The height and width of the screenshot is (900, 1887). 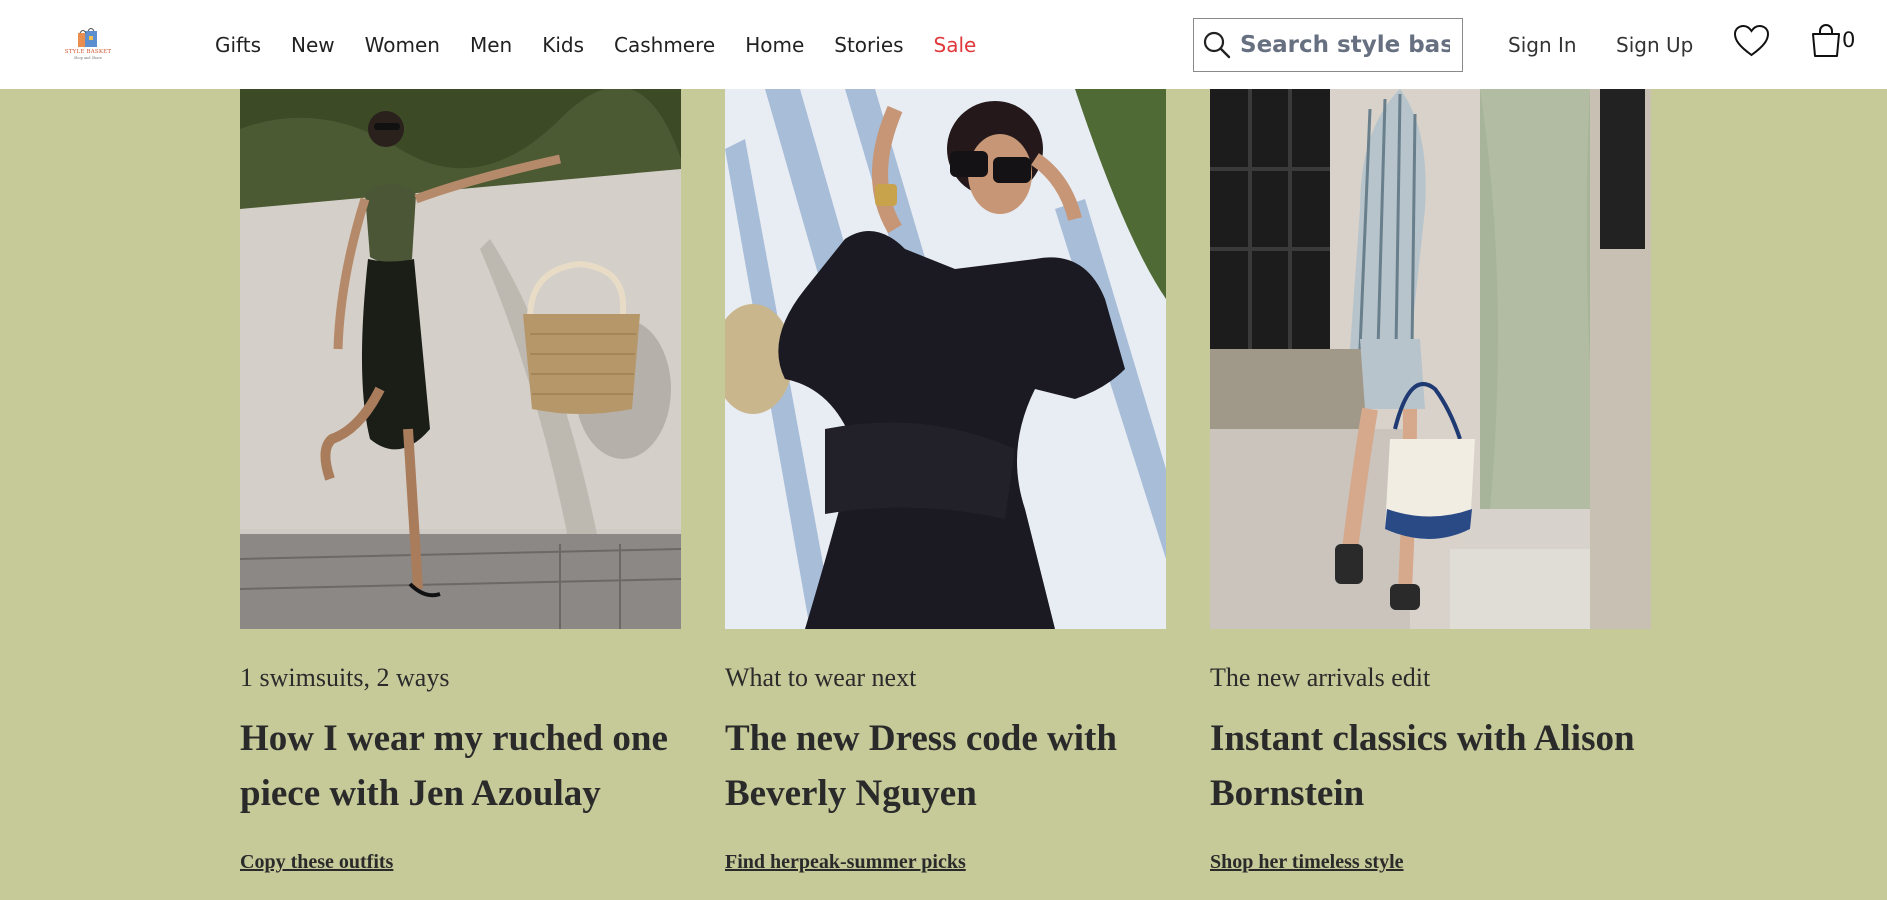 I want to click on search-input, so click(x=1345, y=45).